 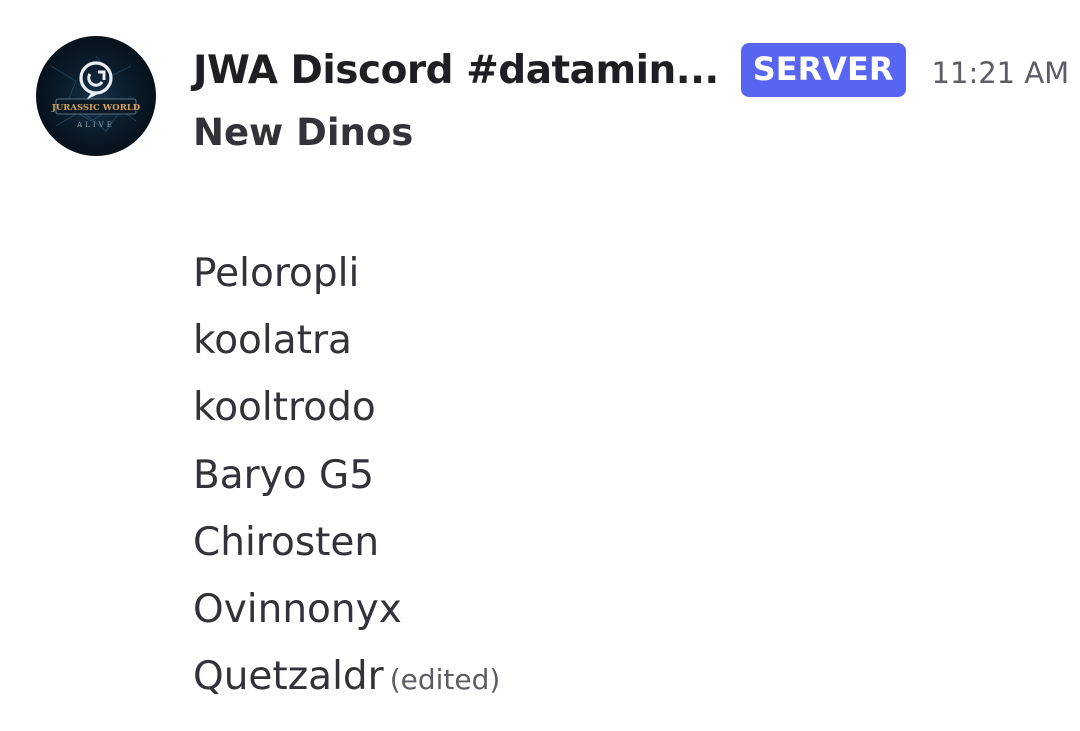 I want to click on message-line: Chirosten, so click(x=286, y=542).